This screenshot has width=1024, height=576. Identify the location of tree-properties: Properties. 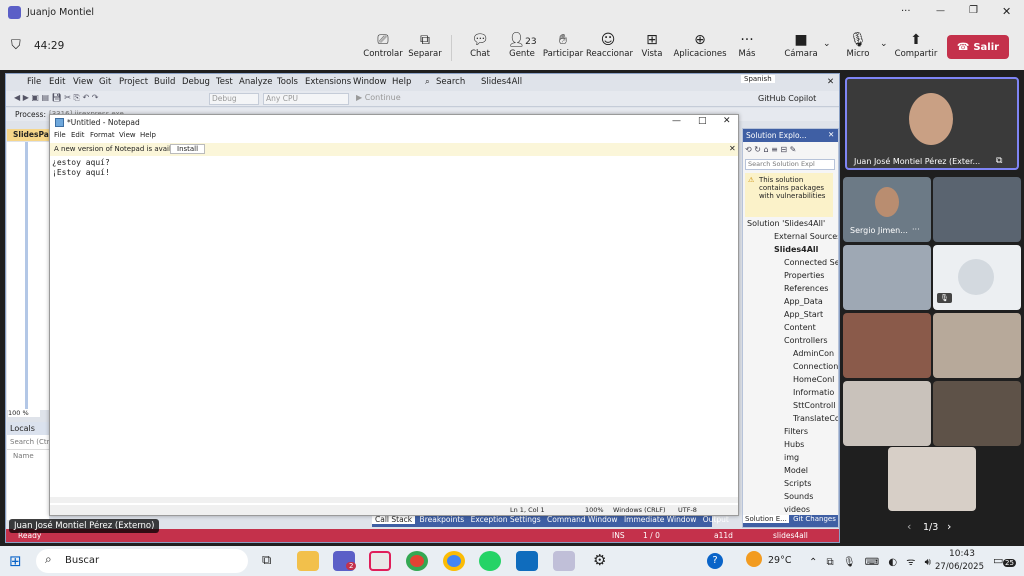
(790, 275).